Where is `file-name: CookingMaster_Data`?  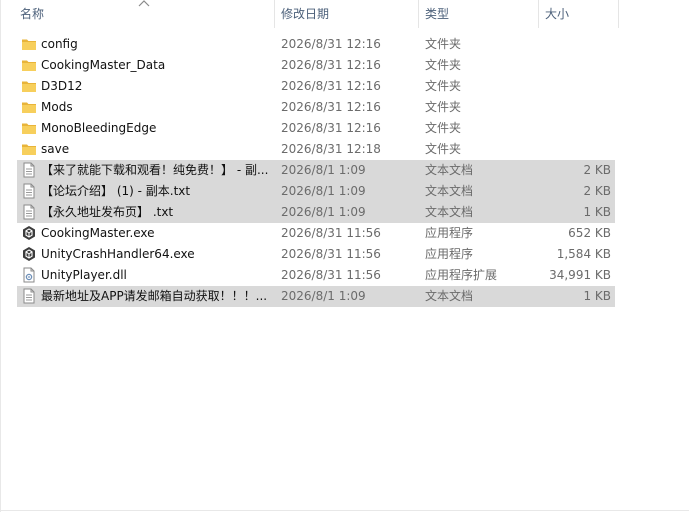 file-name: CookingMaster_Data is located at coordinates (103, 65).